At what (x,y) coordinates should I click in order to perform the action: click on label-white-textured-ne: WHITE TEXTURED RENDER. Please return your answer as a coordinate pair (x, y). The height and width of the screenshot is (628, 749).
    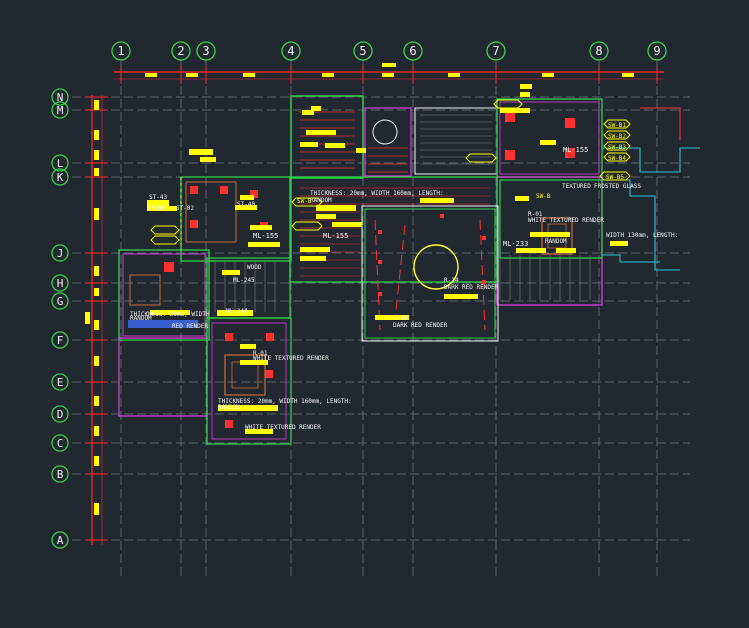
    Looking at the image, I should click on (566, 220).